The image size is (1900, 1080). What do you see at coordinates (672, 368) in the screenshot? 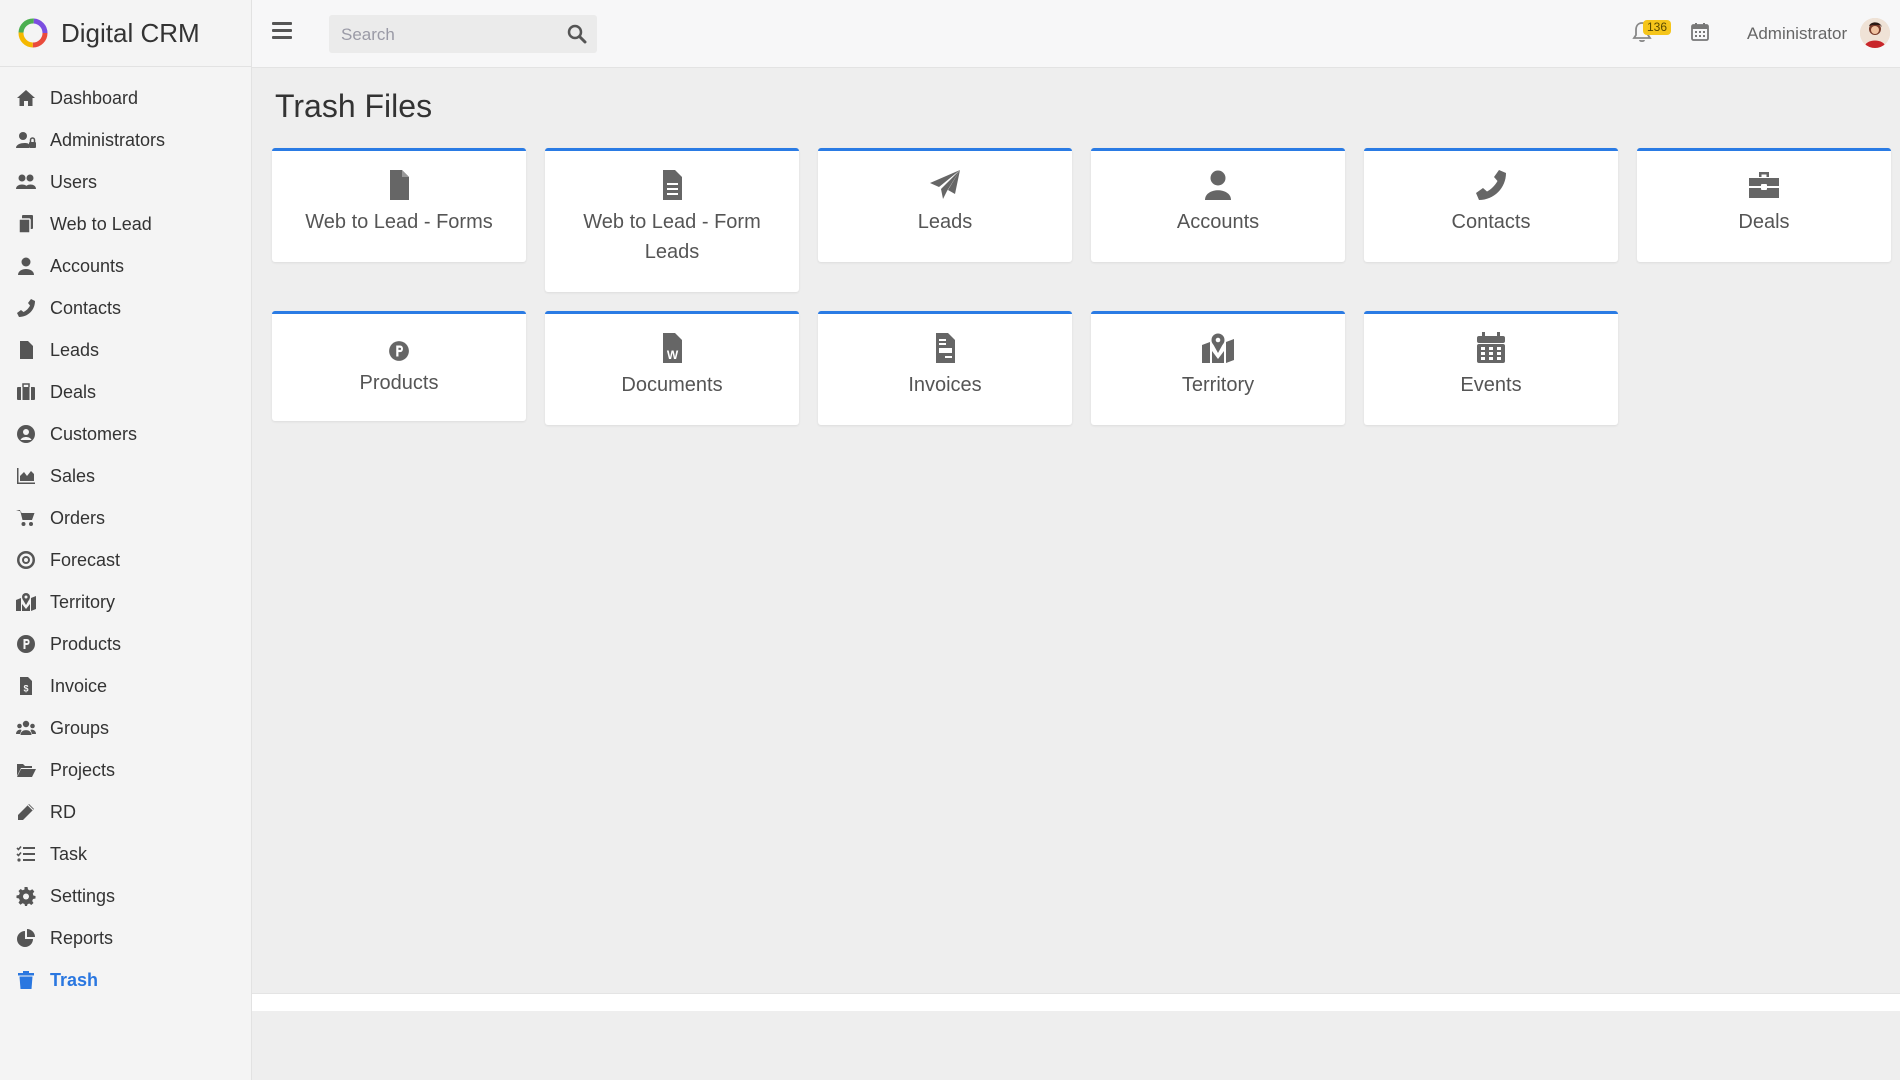
I see `card-documents: W Documents` at bounding box center [672, 368].